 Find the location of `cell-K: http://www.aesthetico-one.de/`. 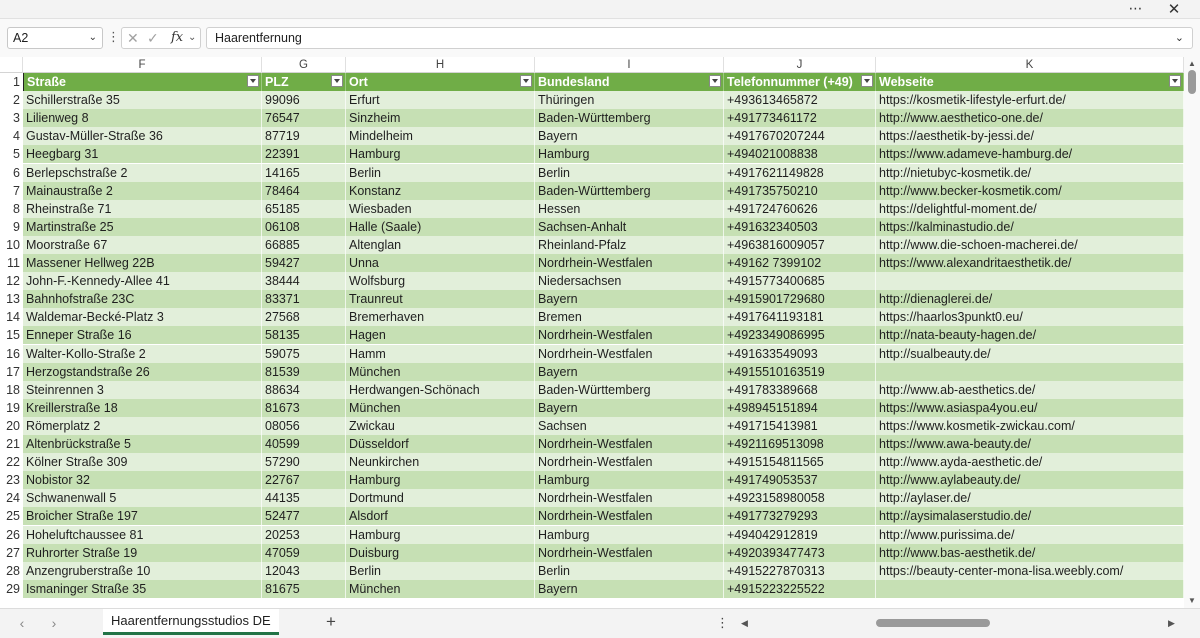

cell-K: http://www.aesthetico-one.de/ is located at coordinates (1030, 118).